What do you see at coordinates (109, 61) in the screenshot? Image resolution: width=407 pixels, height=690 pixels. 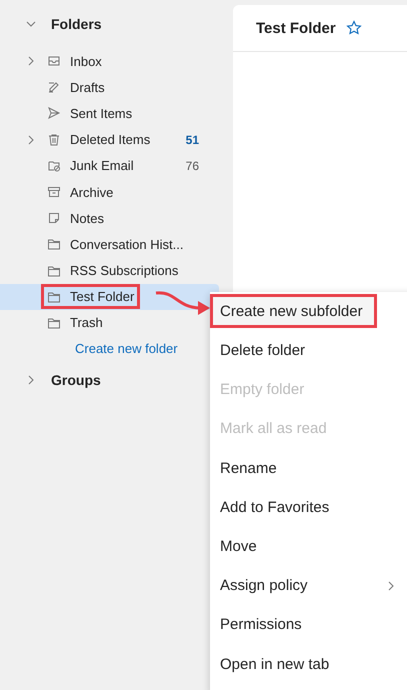 I see `folder-item: Inbox` at bounding box center [109, 61].